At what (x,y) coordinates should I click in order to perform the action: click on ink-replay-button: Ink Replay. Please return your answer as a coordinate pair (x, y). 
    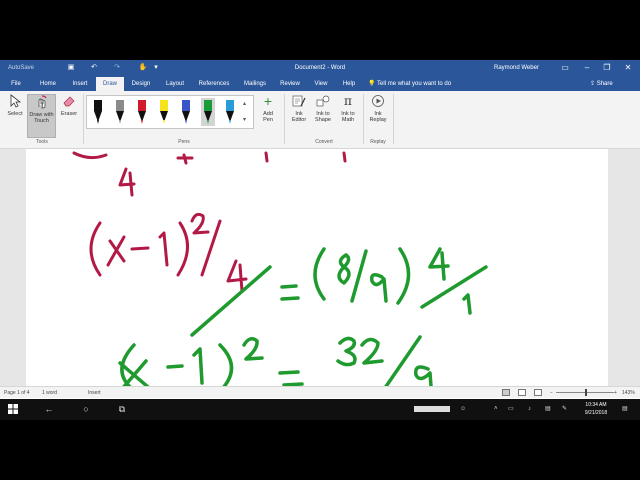
    Looking at the image, I should click on (378, 108).